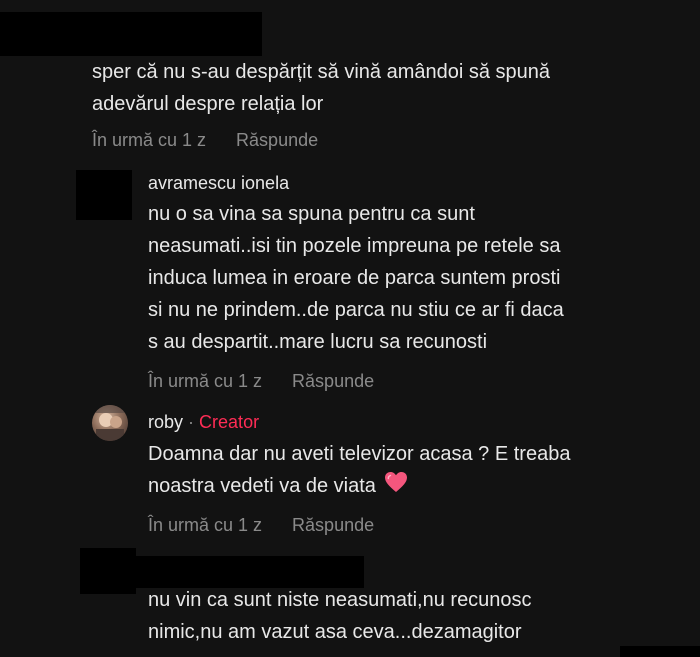  I want to click on comment-username-3: roby · Creator, so click(203, 422).